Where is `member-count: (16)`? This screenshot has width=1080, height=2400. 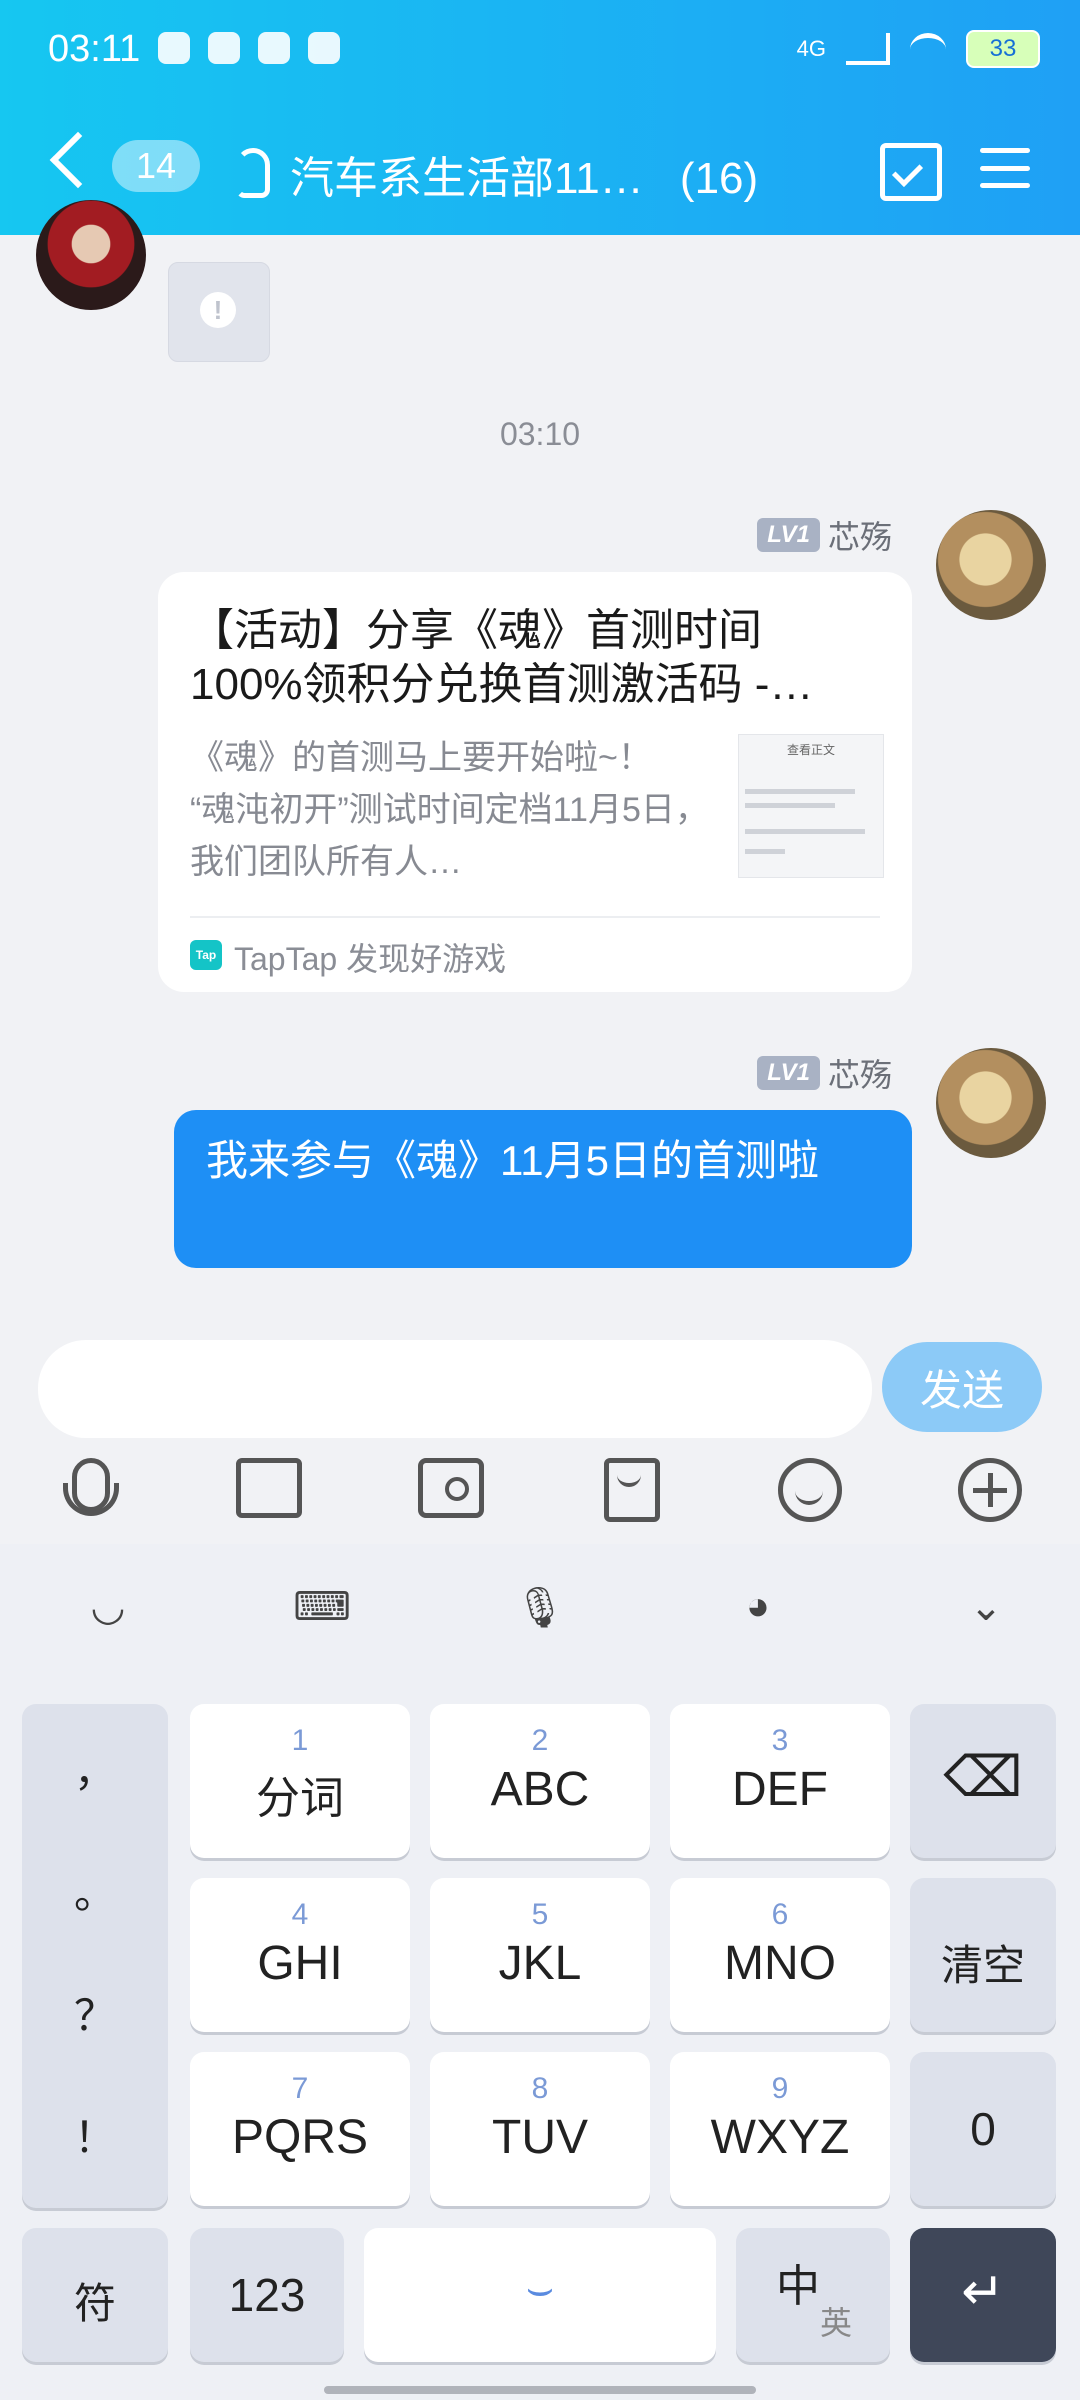 member-count: (16) is located at coordinates (719, 178).